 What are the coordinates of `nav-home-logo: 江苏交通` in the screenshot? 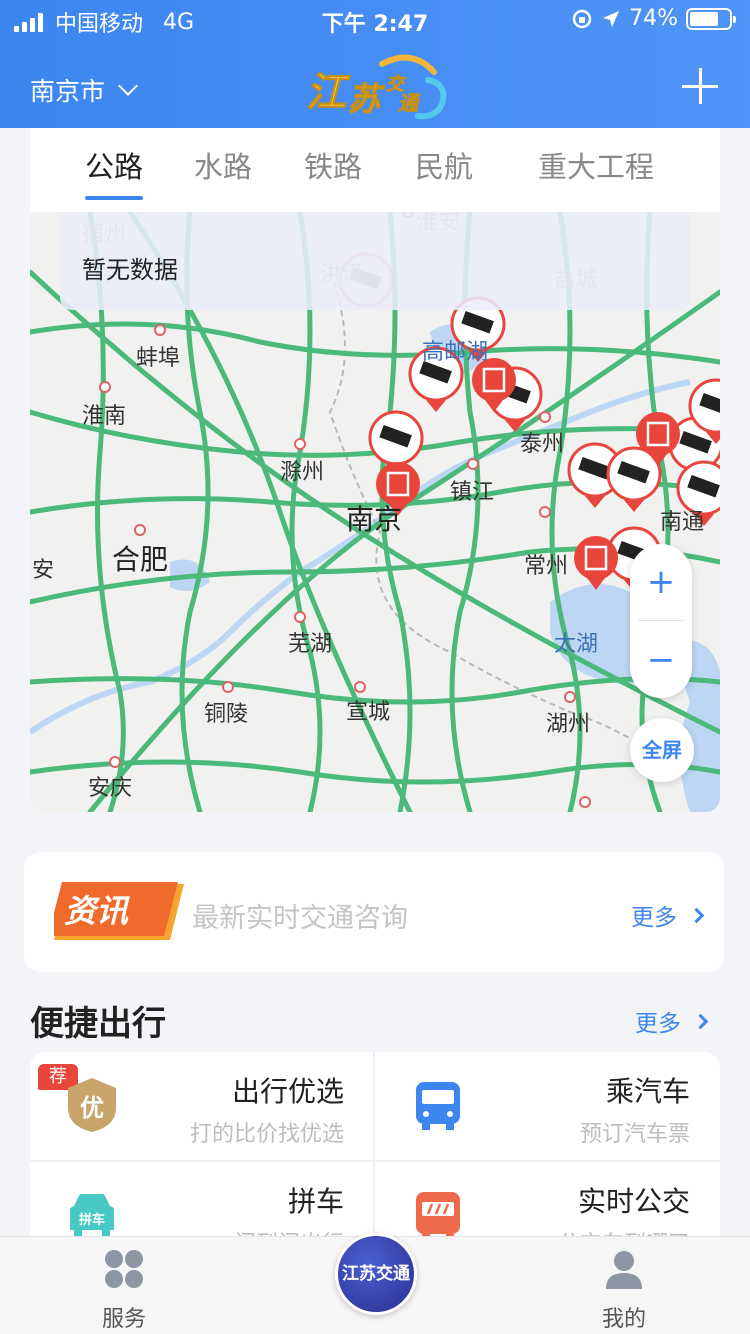 It's located at (376, 1274).